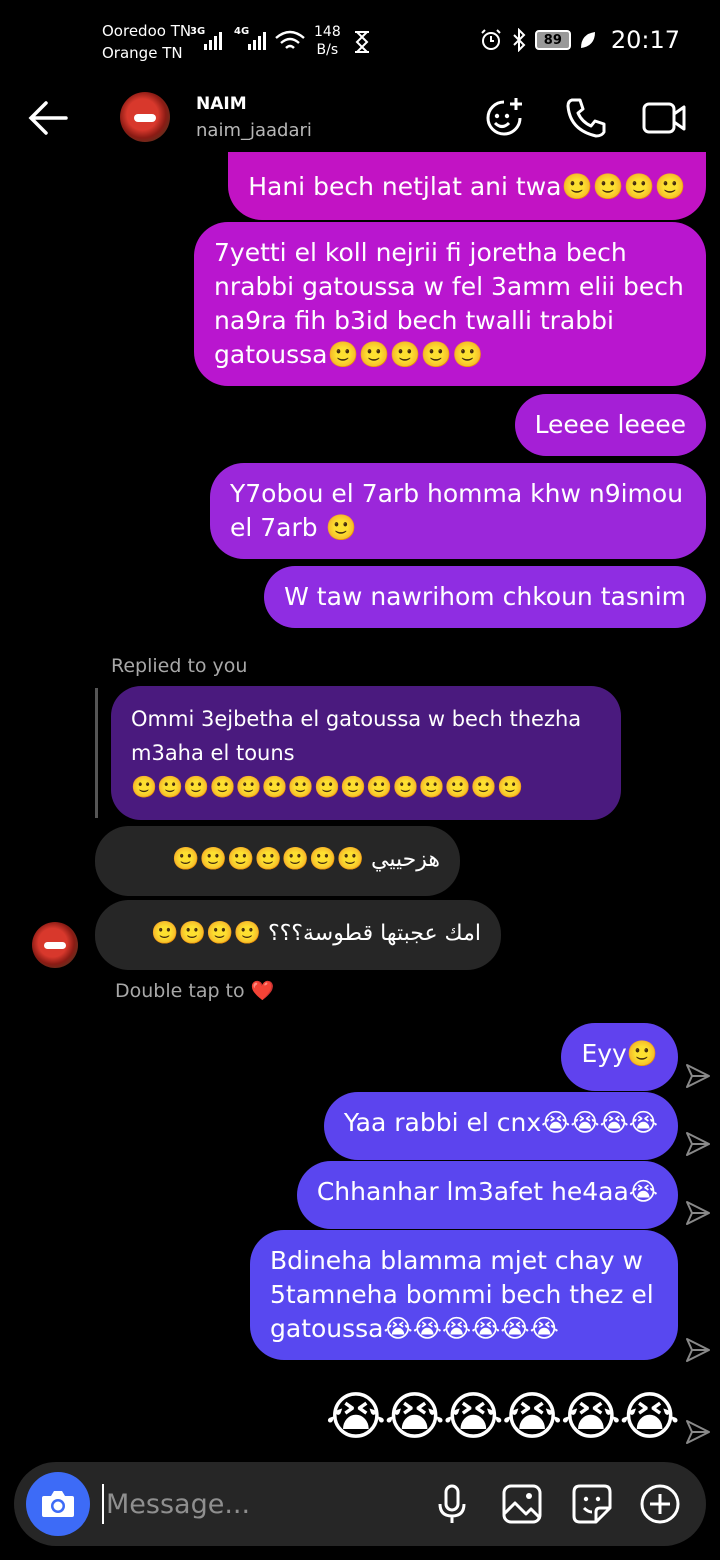 The width and height of the screenshot is (720, 1560). What do you see at coordinates (471, 1328) in the screenshot?
I see `message-emoji: 😭😭😭😭😭😭` at bounding box center [471, 1328].